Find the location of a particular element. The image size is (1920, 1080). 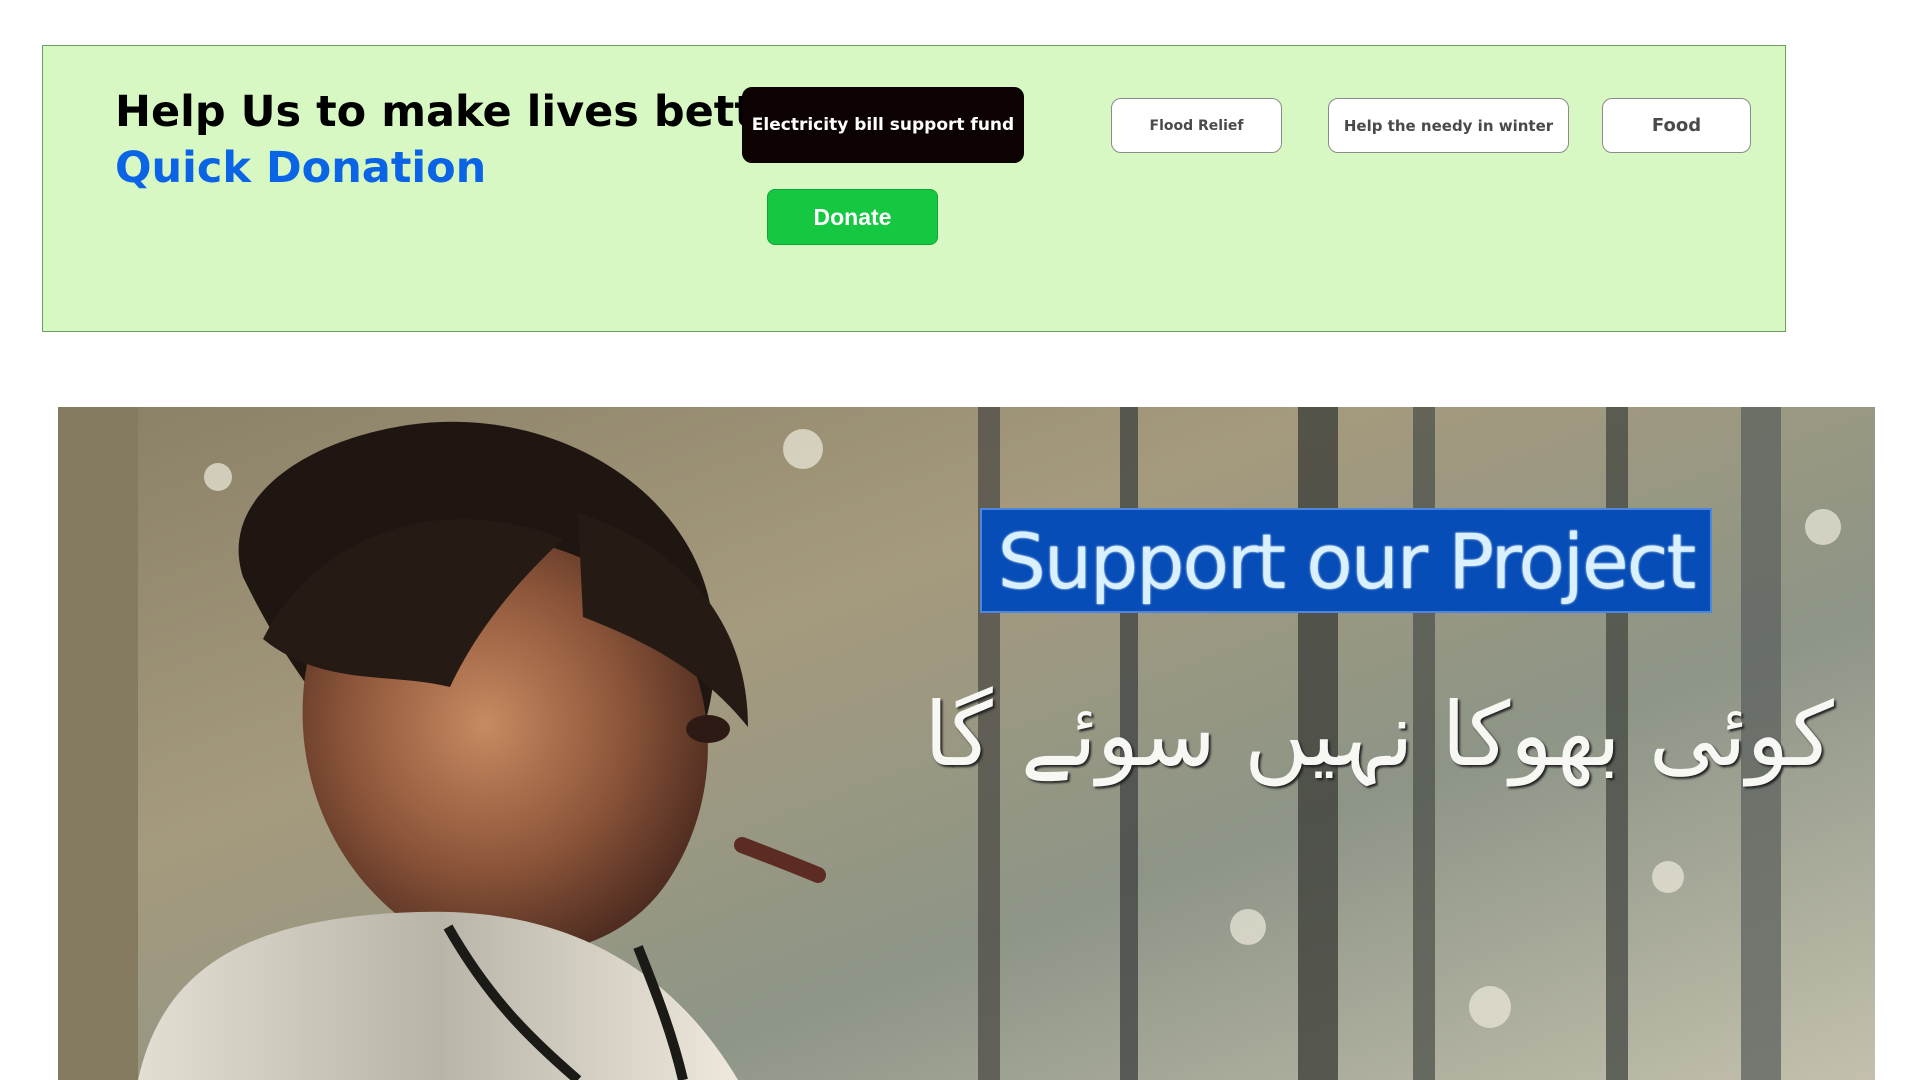

quick-donation-title: Quick Donation is located at coordinates (301, 168).